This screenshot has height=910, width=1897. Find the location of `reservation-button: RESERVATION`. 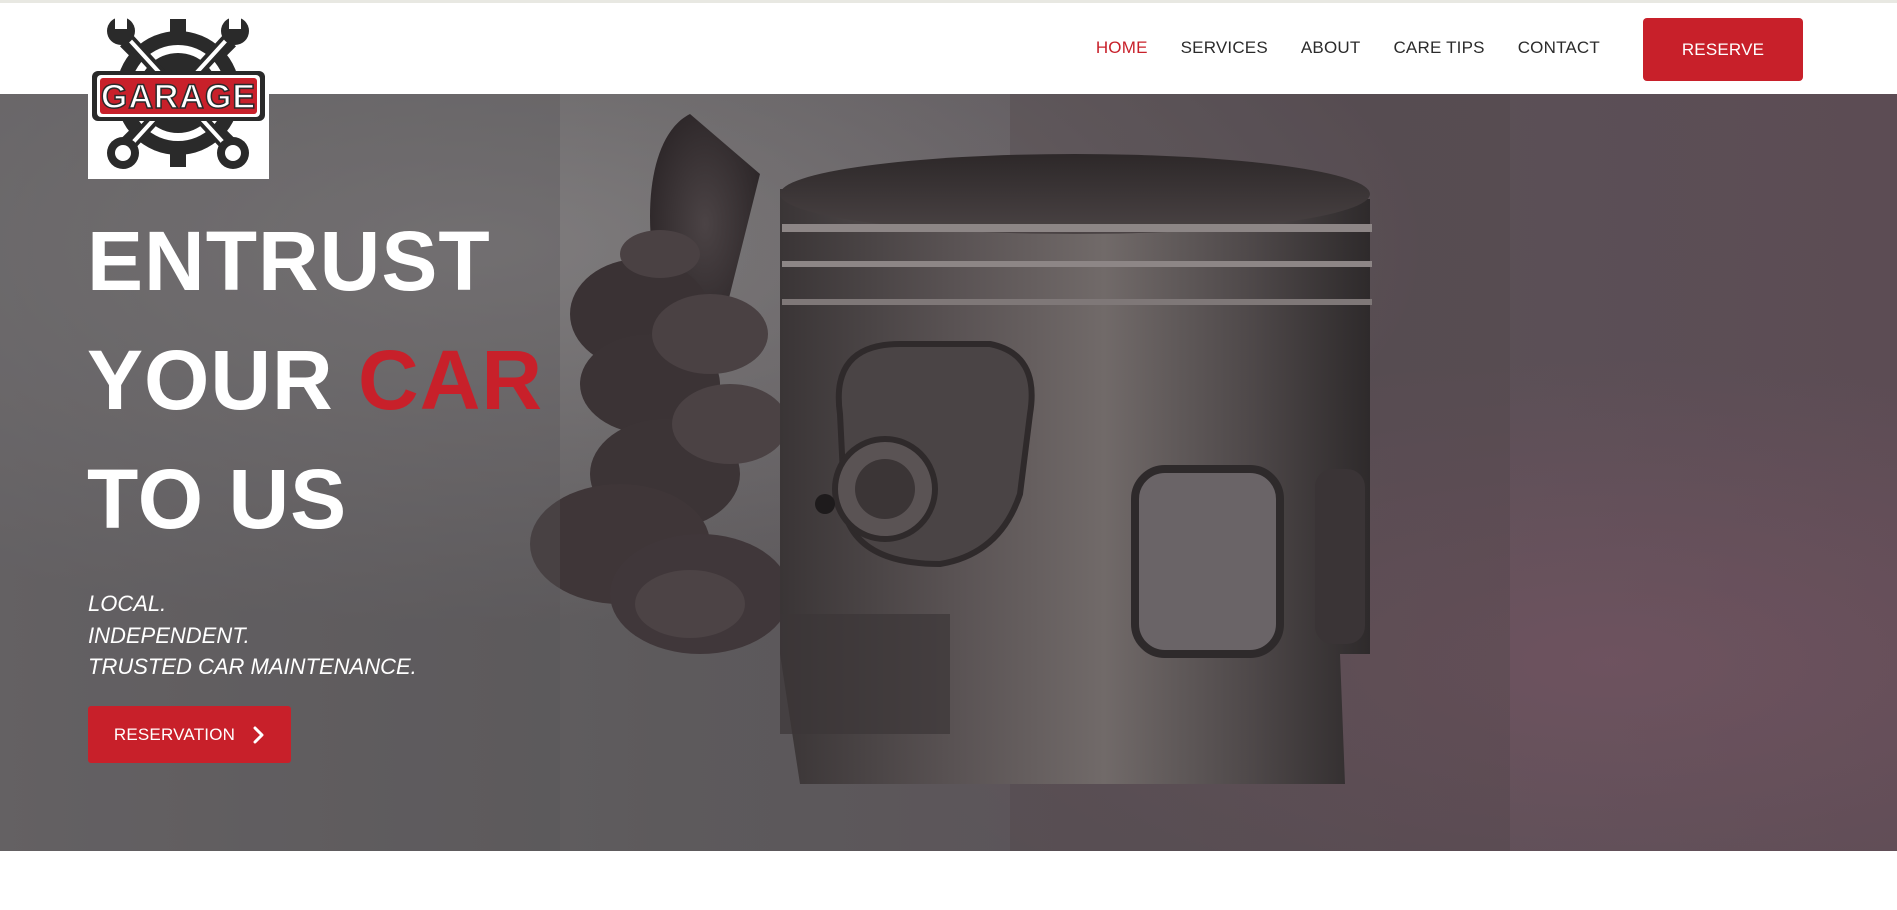

reservation-button: RESERVATION is located at coordinates (189, 734).